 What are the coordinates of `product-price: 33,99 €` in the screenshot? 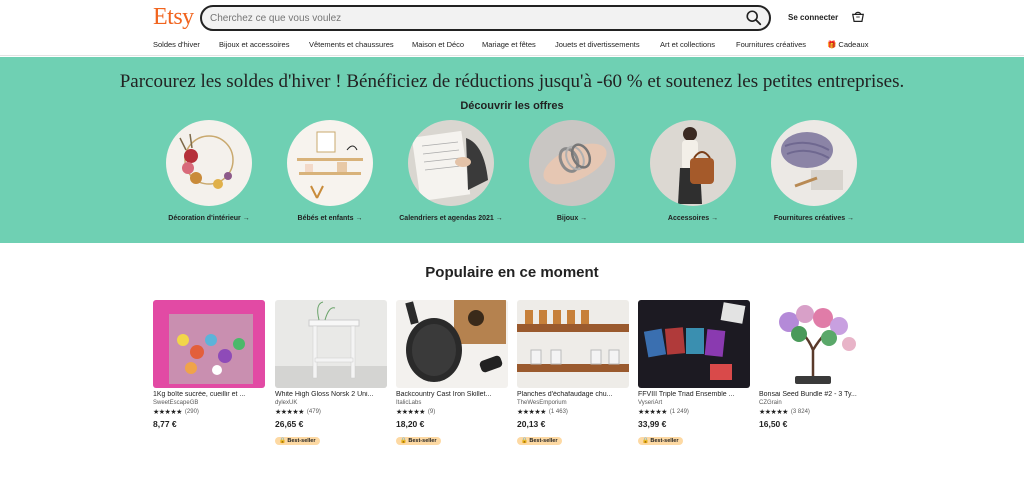 It's located at (652, 424).